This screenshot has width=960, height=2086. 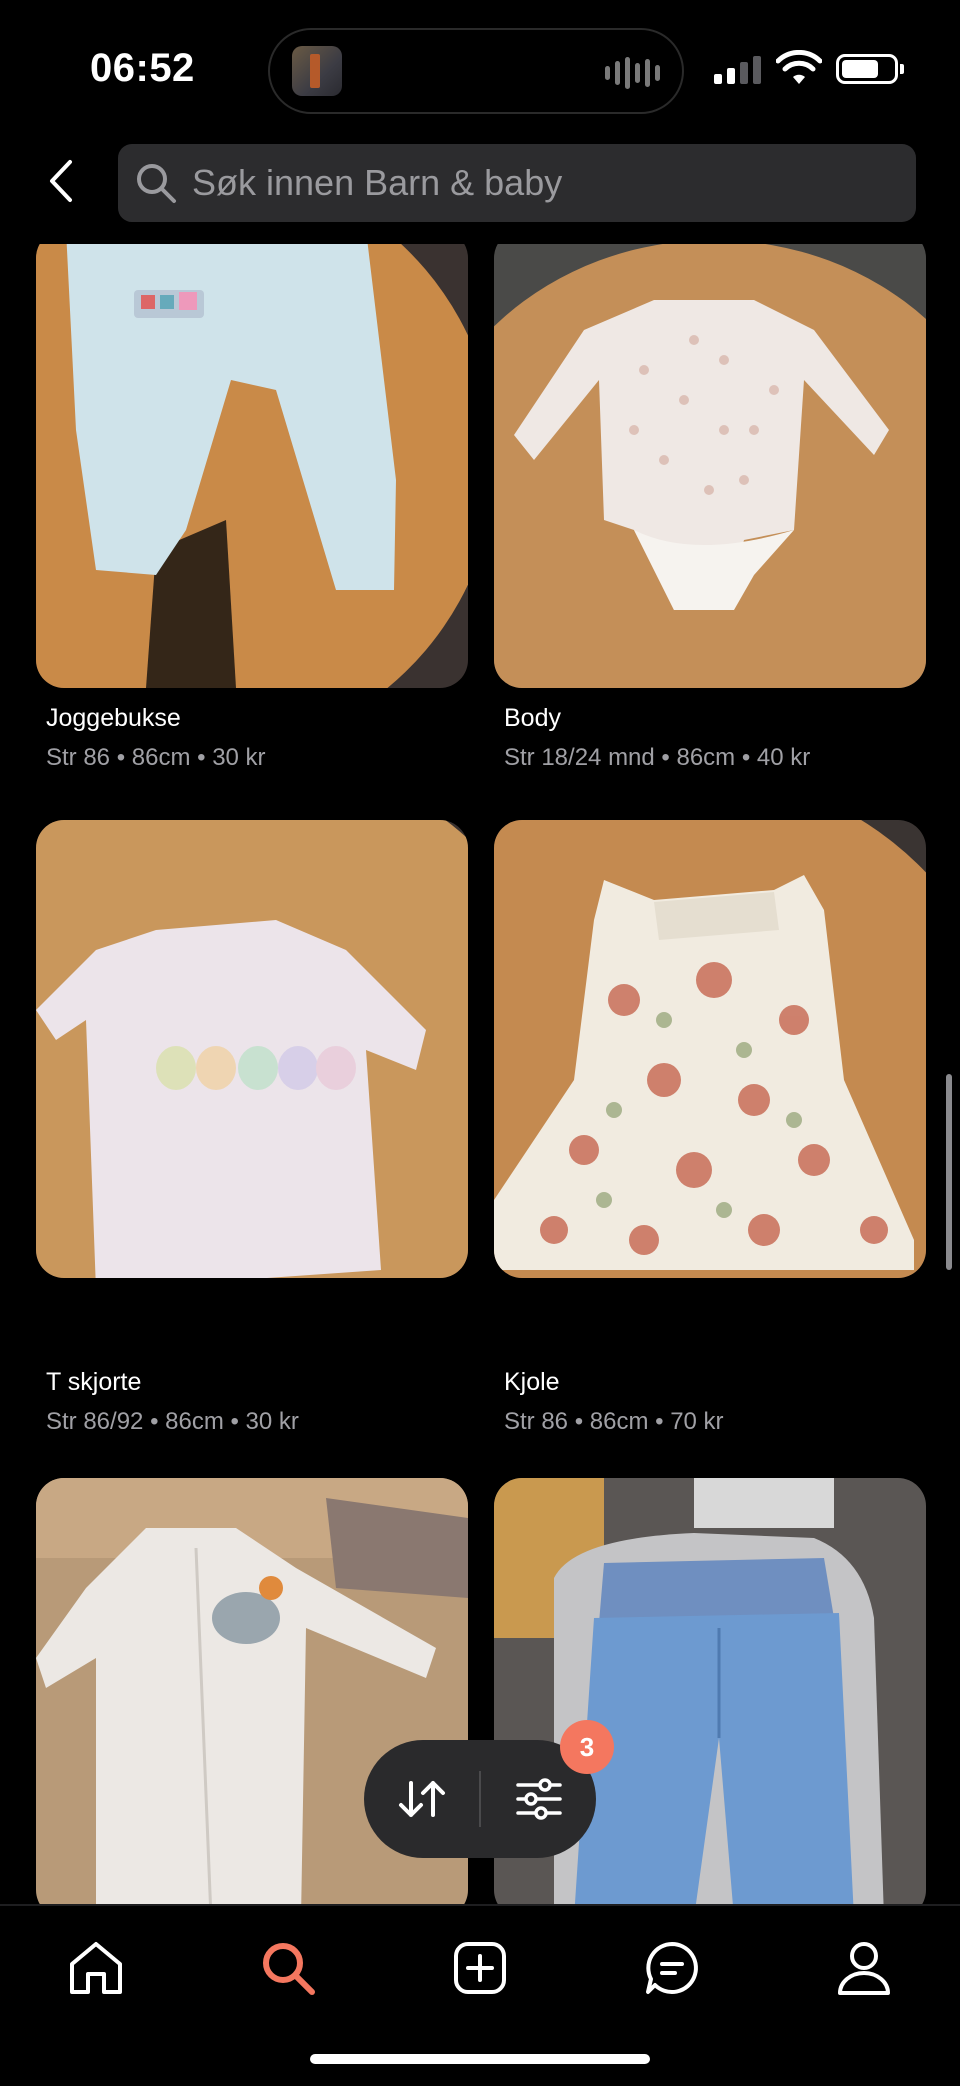 I want to click on listing-card: Joggebukse Str 86 • 86cm • 30 kr, so click(x=252, y=507).